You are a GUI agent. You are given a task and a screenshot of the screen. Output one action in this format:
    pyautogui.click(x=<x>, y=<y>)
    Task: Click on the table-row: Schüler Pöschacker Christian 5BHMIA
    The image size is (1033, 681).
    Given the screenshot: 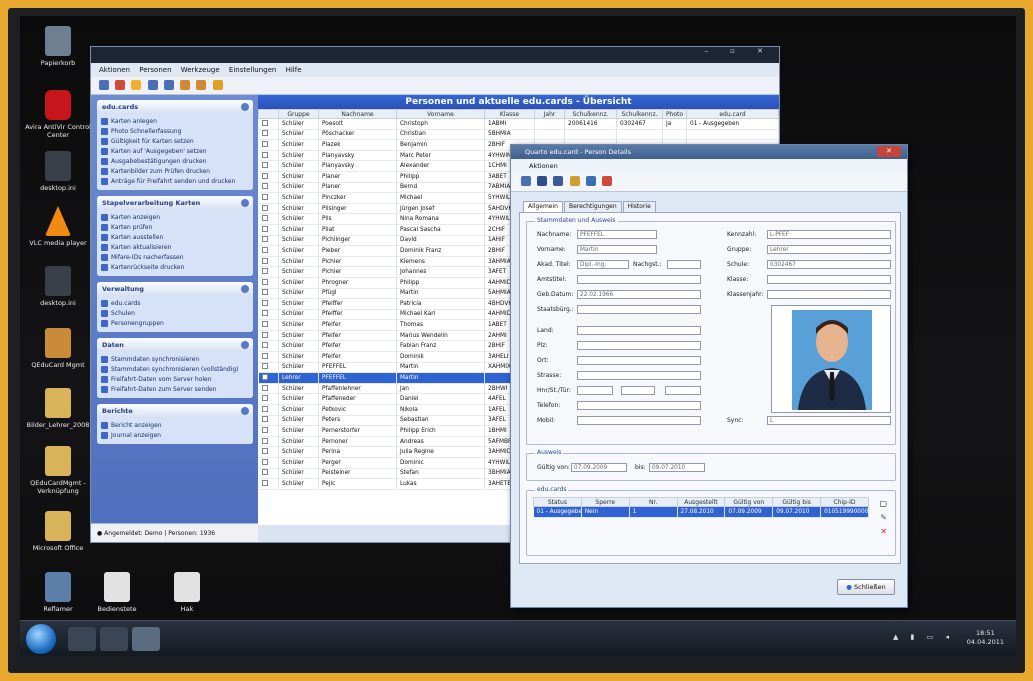 What is the action you would take?
    pyautogui.click(x=518, y=135)
    